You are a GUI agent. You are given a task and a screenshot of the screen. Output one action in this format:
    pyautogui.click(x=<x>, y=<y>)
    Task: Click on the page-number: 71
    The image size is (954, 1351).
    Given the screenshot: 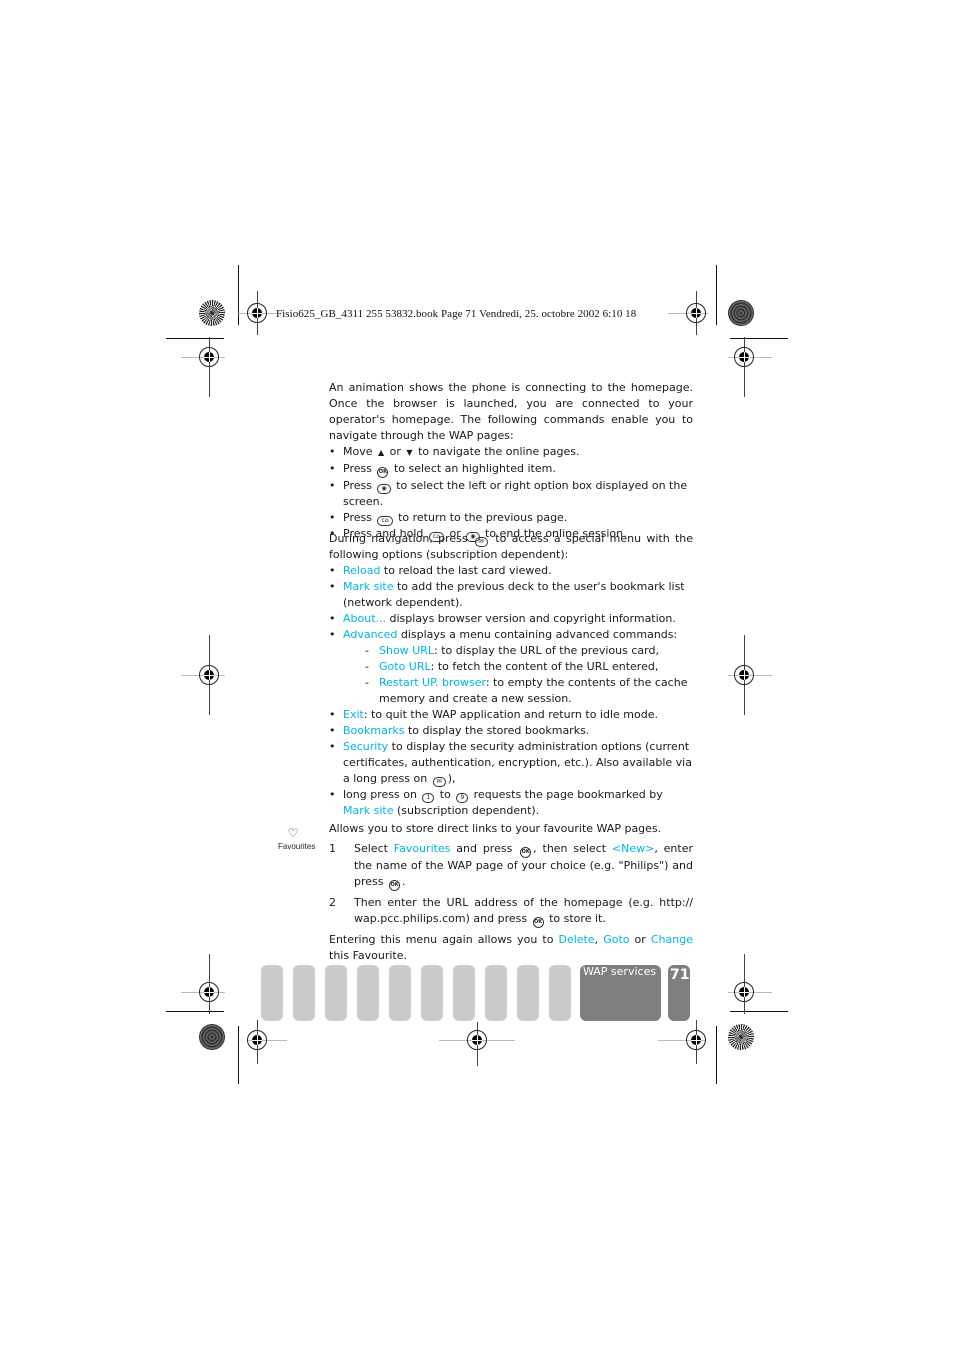 What is the action you would take?
    pyautogui.click(x=680, y=975)
    